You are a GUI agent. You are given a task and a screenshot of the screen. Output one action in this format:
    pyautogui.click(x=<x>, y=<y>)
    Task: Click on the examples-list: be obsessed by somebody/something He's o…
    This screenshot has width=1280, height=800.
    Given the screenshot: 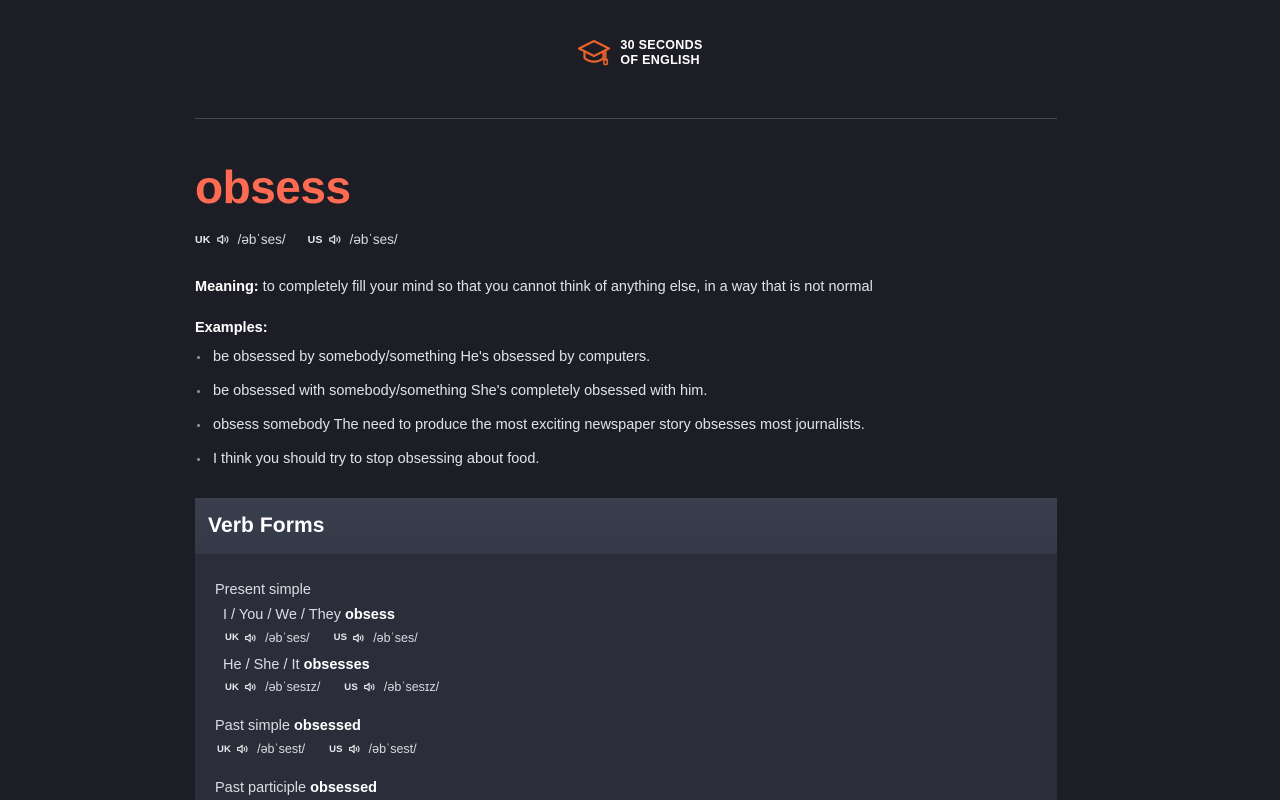 What is the action you would take?
    pyautogui.click(x=626, y=408)
    